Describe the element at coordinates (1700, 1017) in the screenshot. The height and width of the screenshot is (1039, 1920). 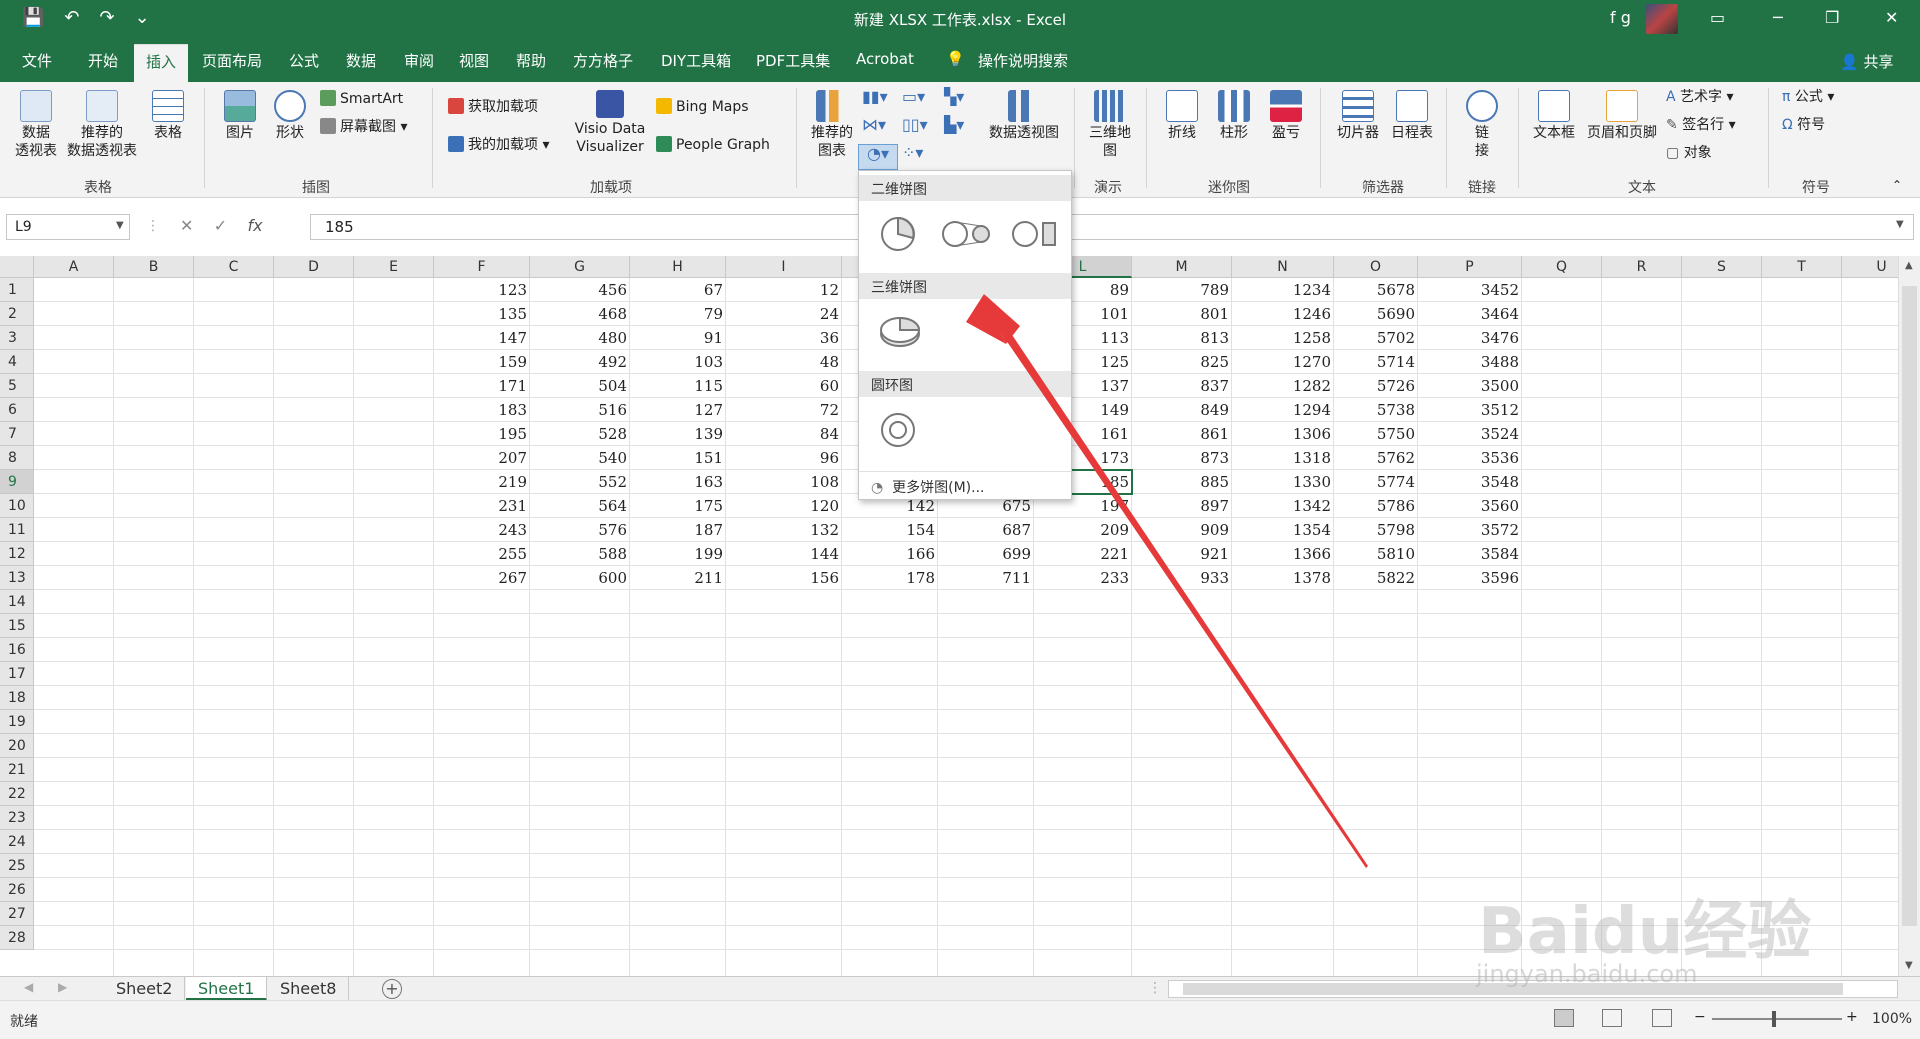
I see `zoom-out-icon: −` at that location.